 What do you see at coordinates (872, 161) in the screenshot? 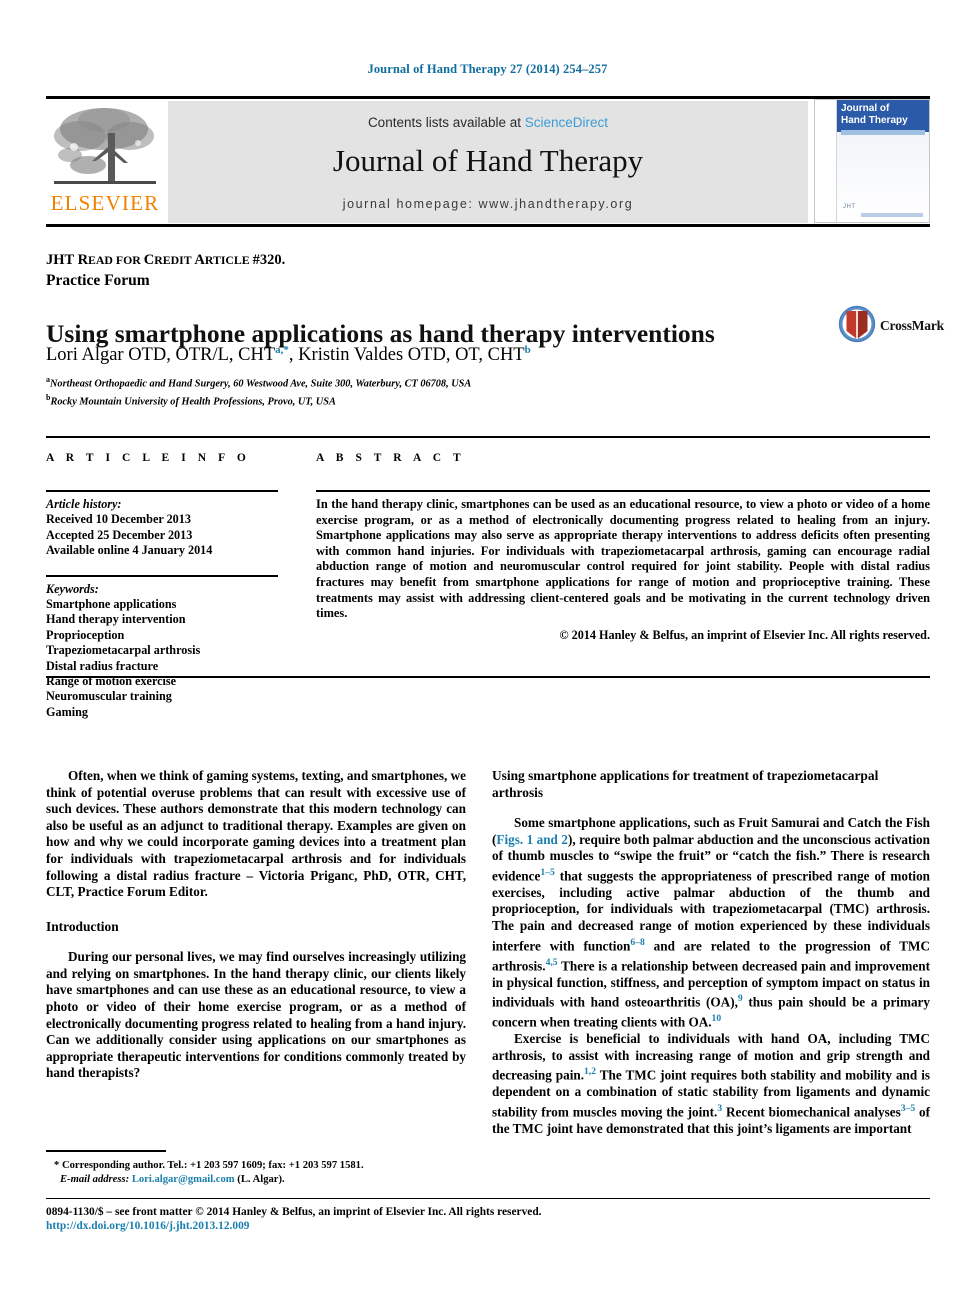
I see `journal-cover-thumbnail: Journal of Hand Therapy JHT` at bounding box center [872, 161].